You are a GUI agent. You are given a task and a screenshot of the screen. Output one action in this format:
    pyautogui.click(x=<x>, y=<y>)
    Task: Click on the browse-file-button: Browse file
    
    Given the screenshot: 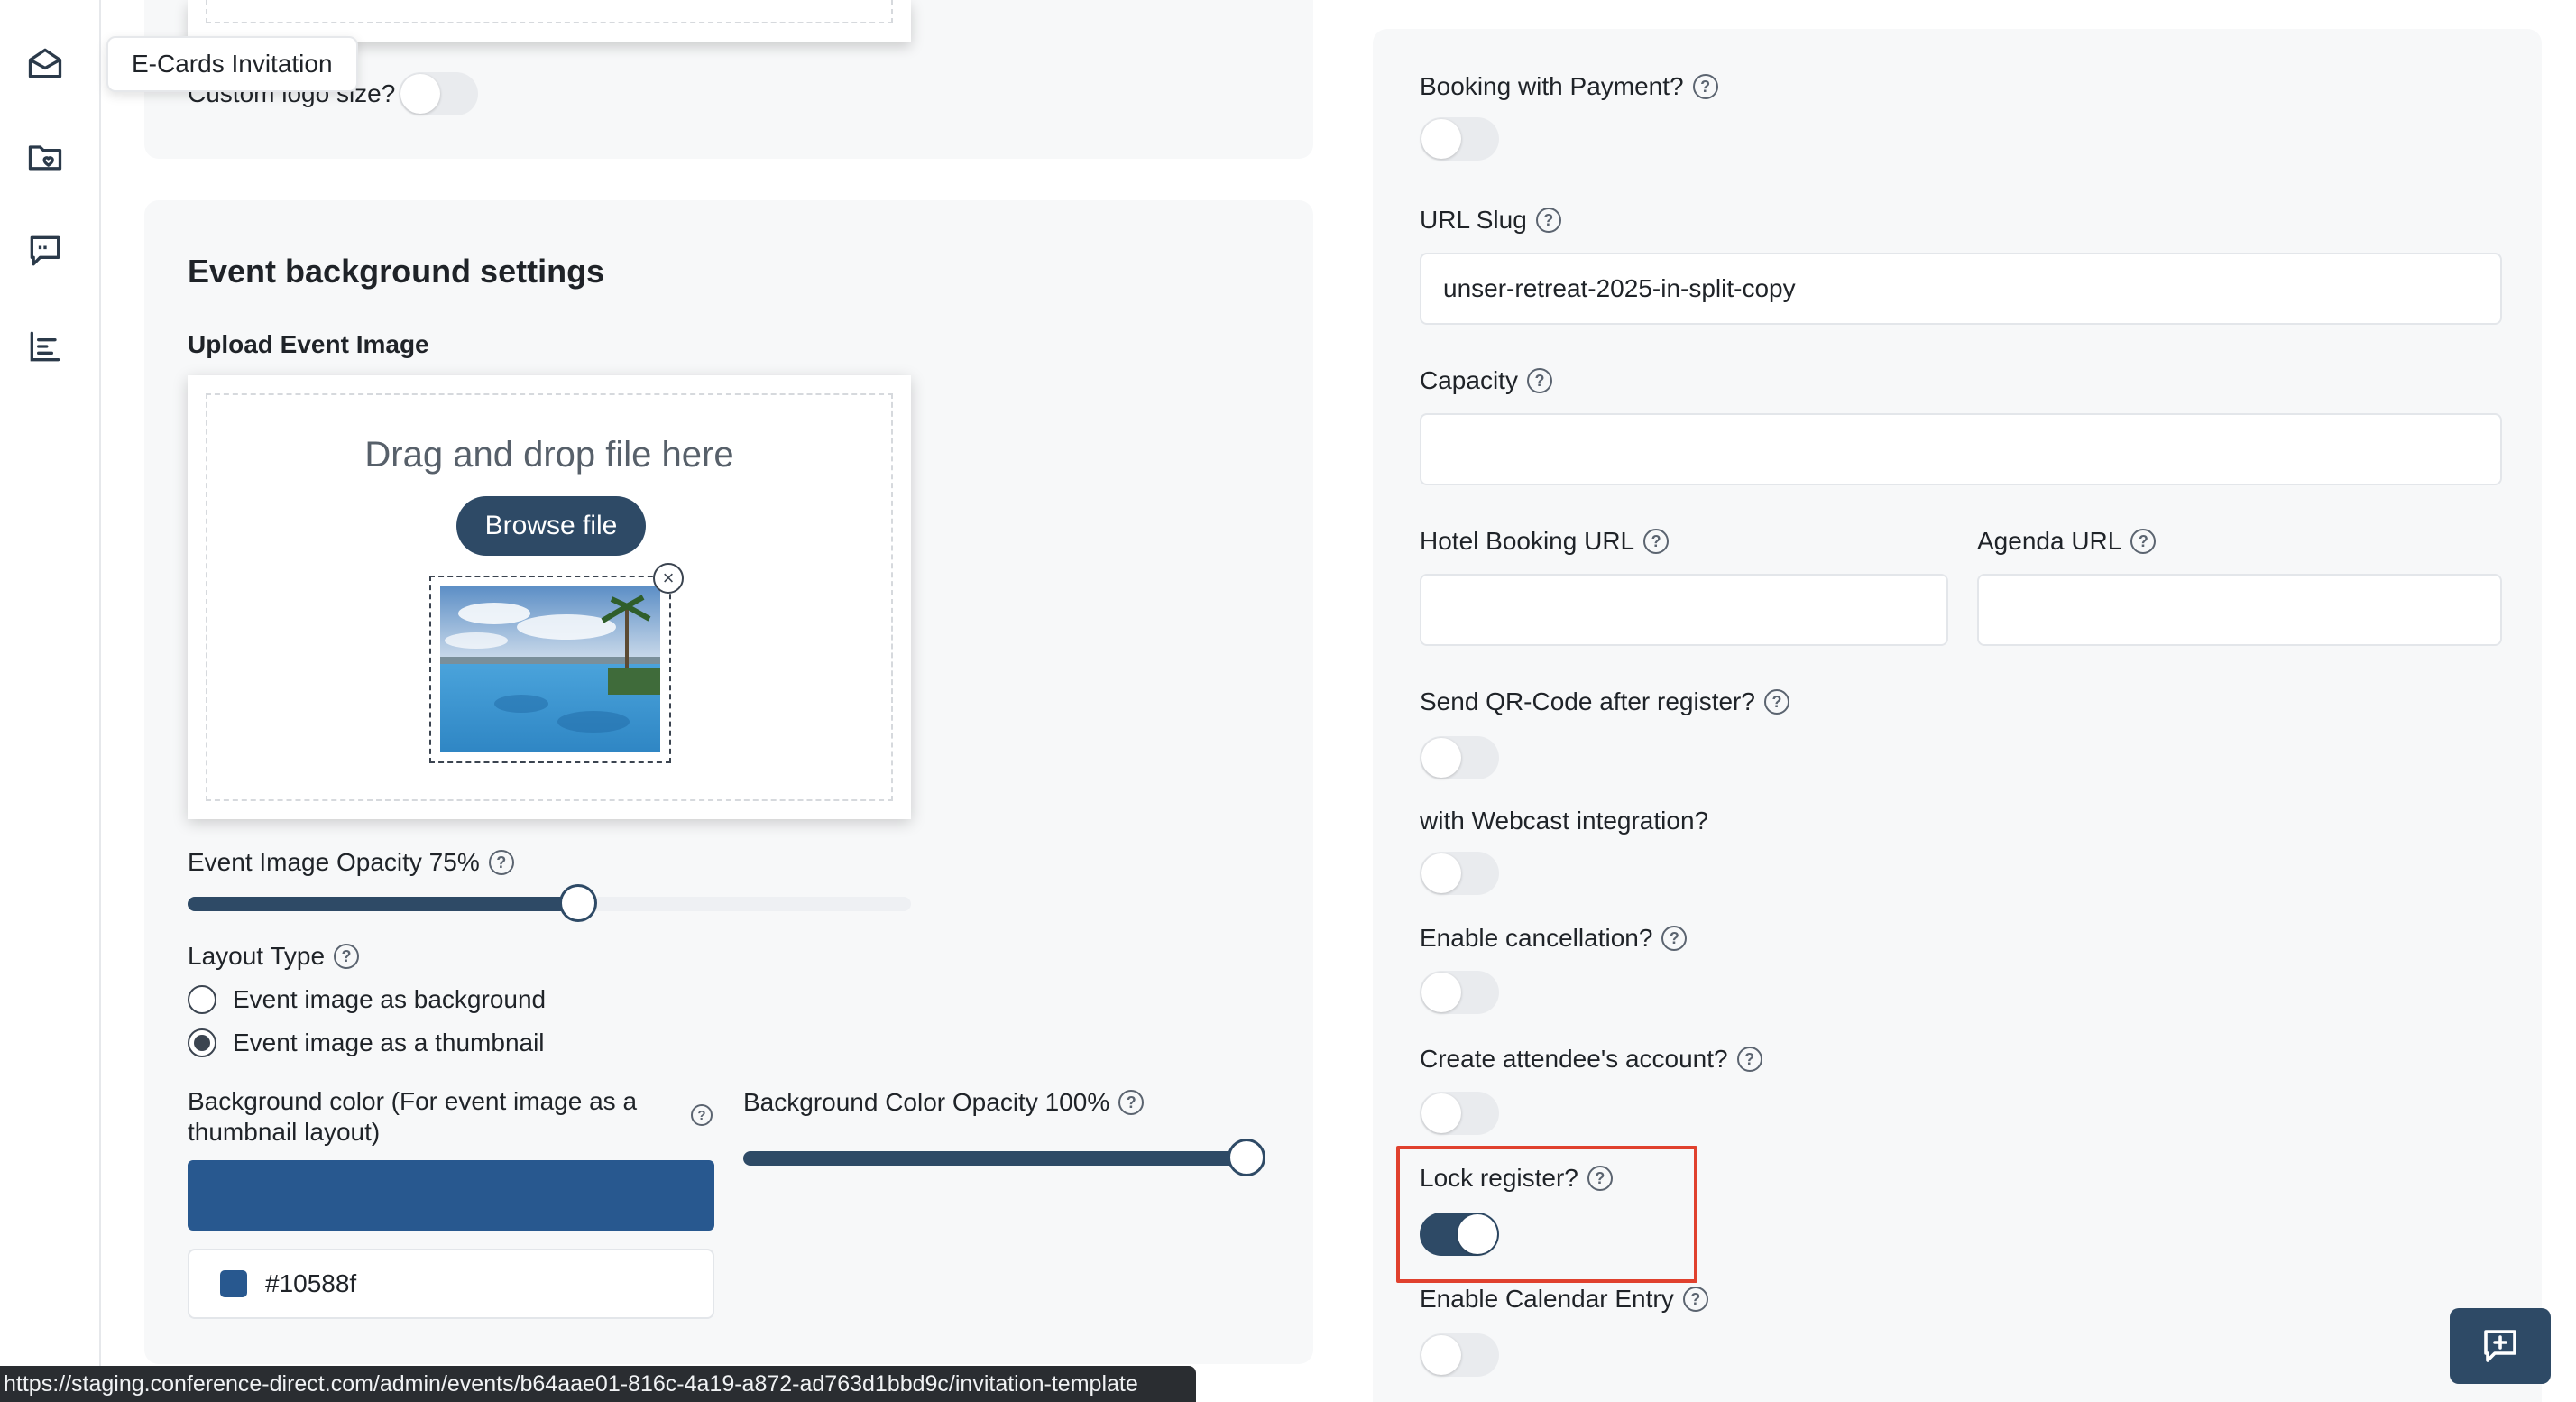 What is the action you would take?
    pyautogui.click(x=551, y=526)
    